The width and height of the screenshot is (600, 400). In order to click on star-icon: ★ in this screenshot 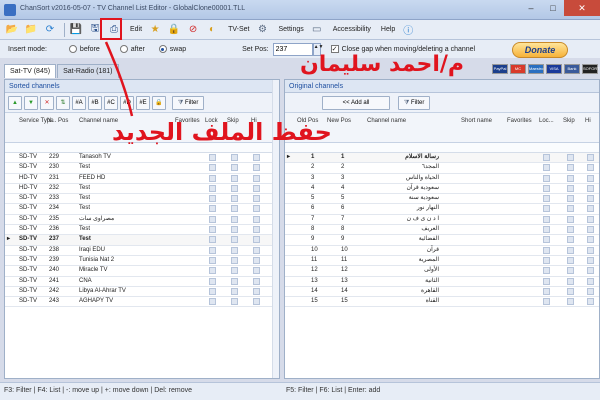, I will do `click(155, 30)`.